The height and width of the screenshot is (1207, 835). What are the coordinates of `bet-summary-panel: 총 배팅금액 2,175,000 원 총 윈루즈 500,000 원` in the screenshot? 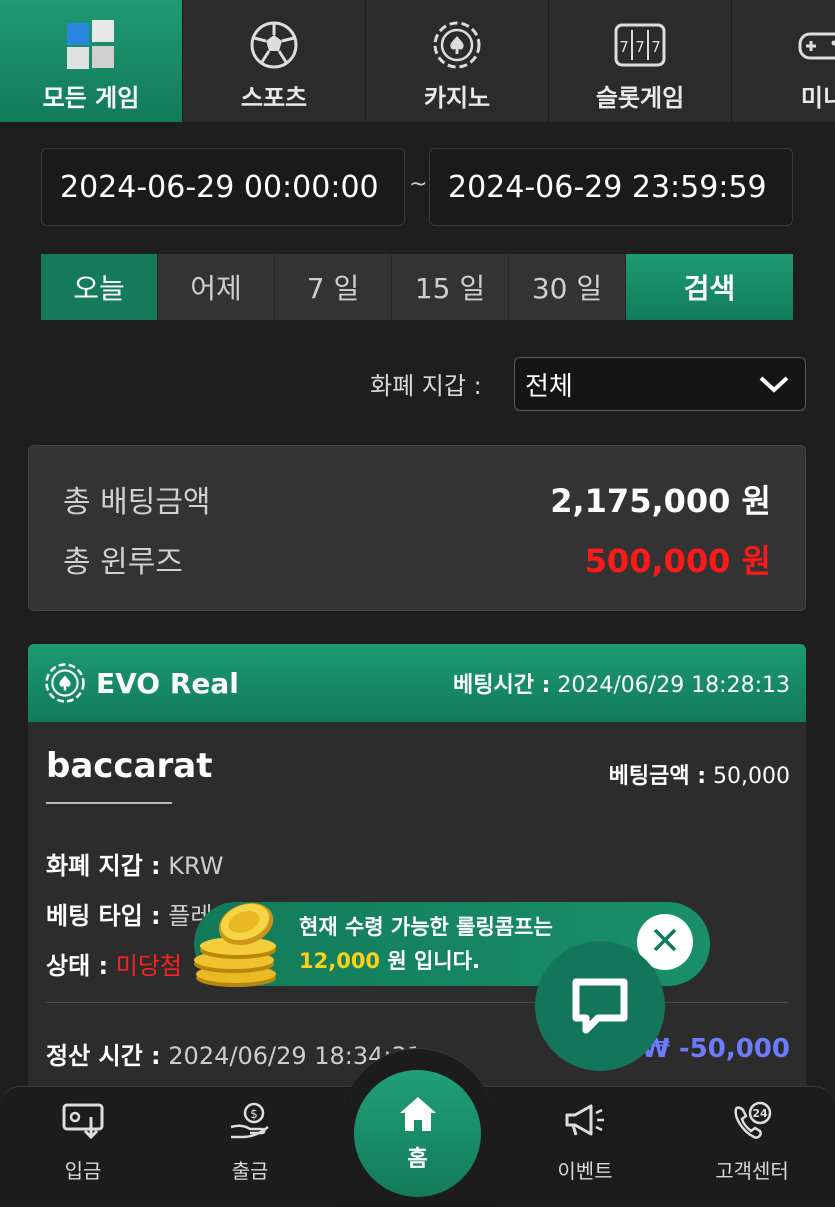 It's located at (417, 528).